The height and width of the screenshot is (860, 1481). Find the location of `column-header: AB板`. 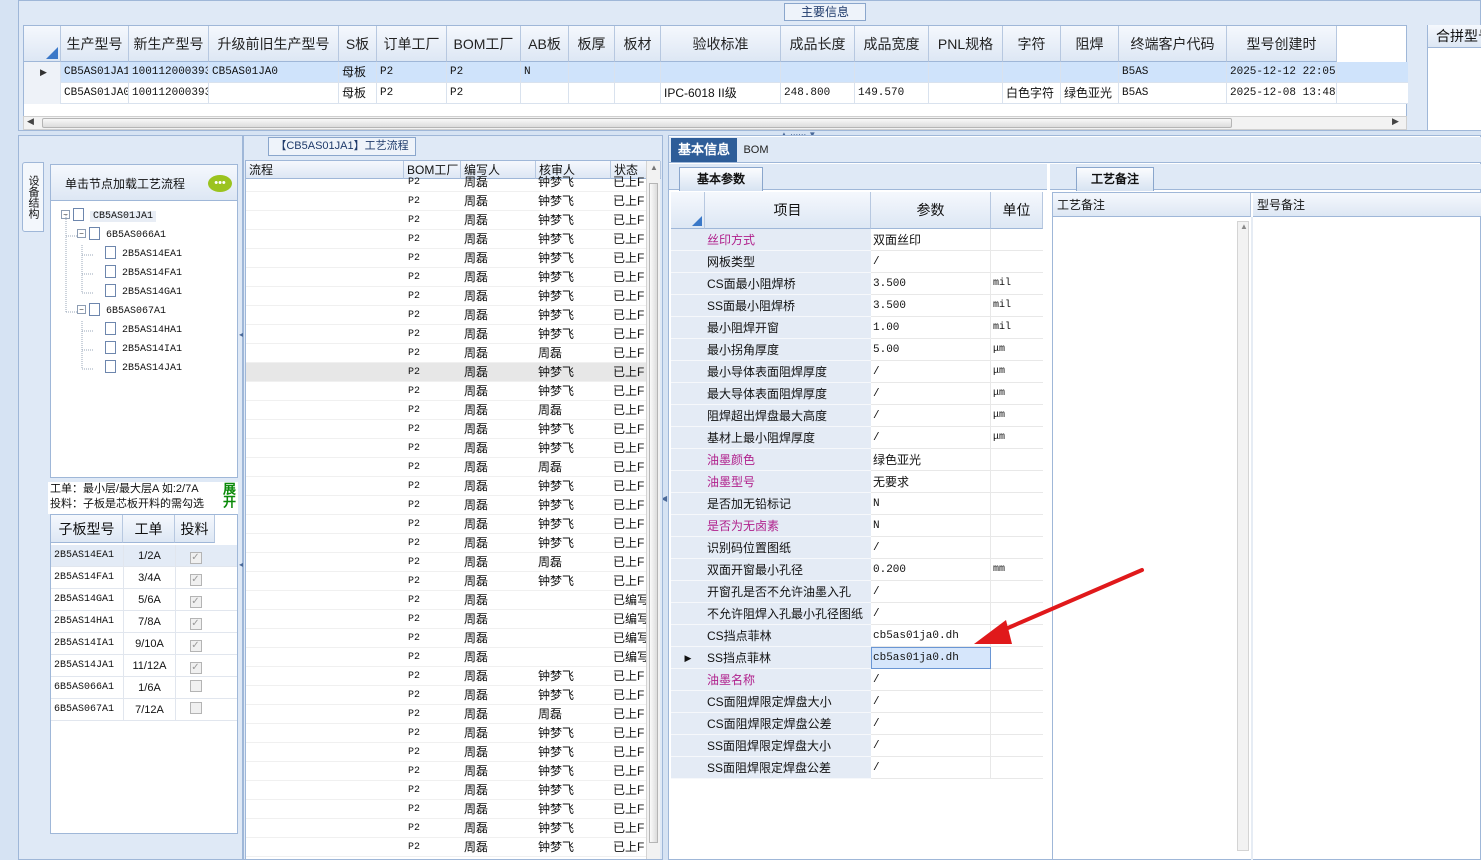

column-header: AB板 is located at coordinates (545, 44).